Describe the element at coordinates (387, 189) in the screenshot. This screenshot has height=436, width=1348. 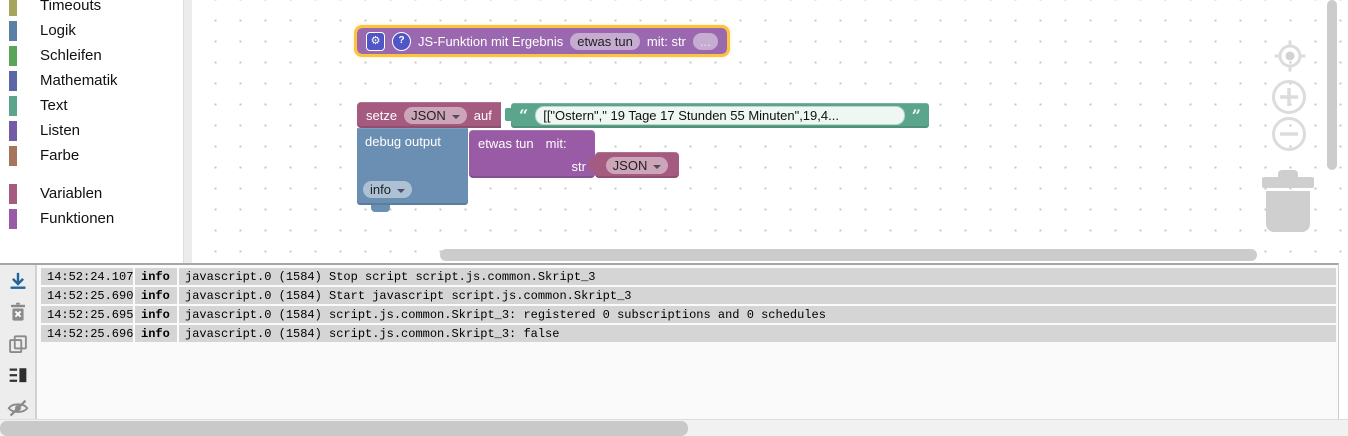
I see `log-level-dropdown: info` at that location.